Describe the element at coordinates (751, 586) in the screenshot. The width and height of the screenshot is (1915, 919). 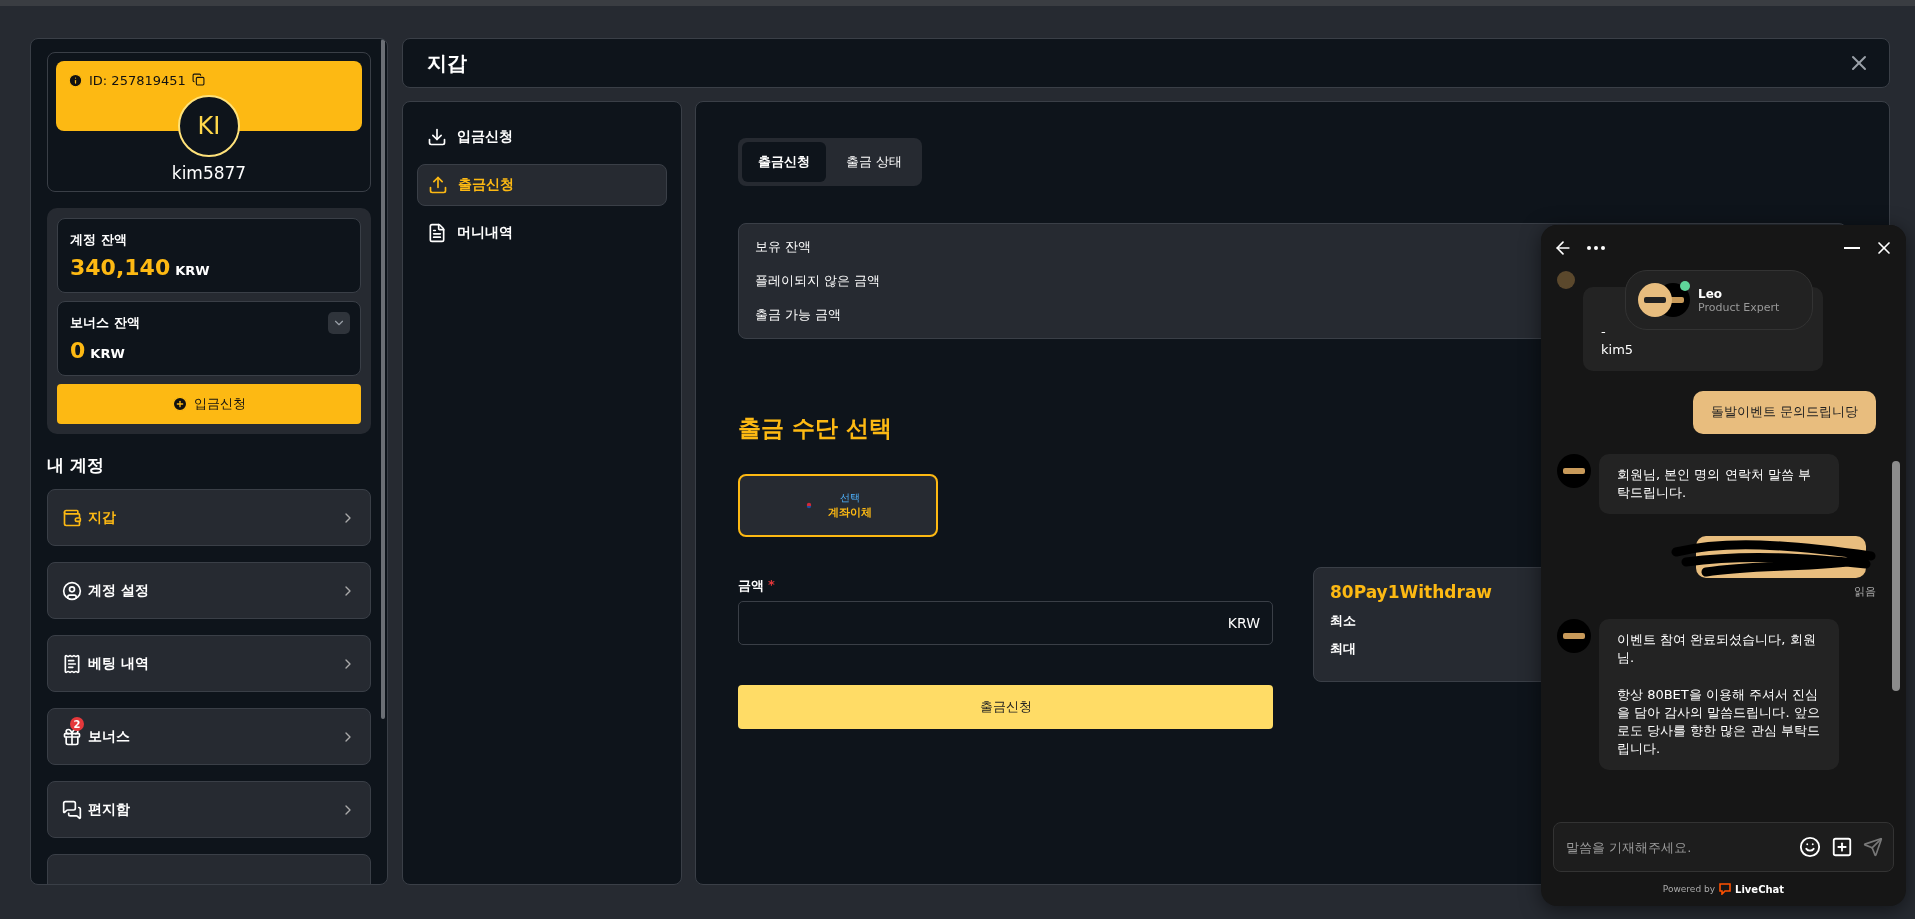
I see `field-label: 금액` at that location.